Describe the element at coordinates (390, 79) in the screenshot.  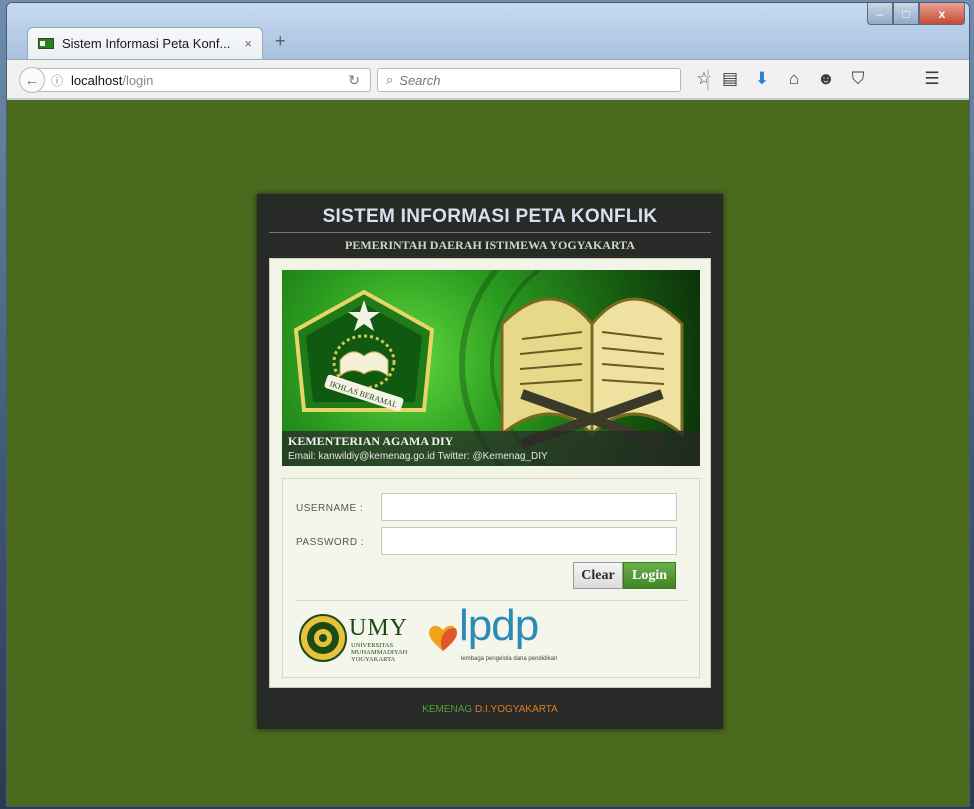
I see `search-icon: ⌕` at that location.